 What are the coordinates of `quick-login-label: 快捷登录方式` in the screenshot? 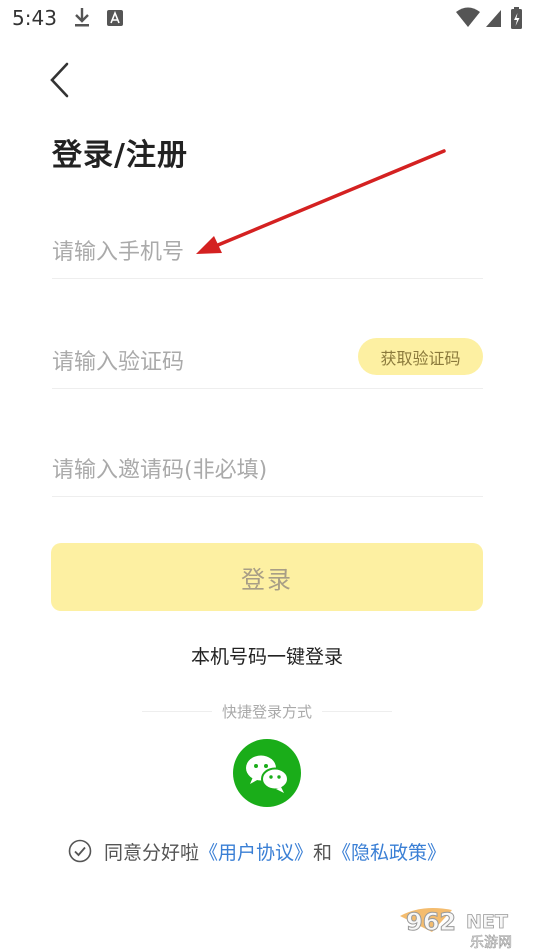 It's located at (267, 711).